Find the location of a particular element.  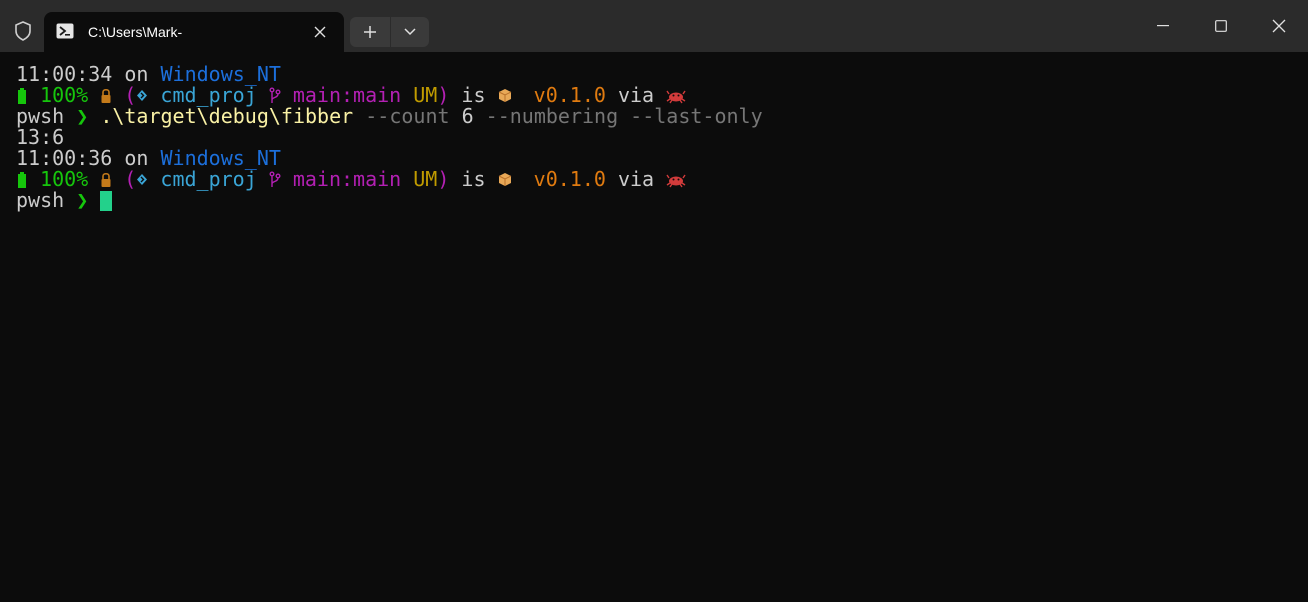

maximize-button is located at coordinates (1221, 26).